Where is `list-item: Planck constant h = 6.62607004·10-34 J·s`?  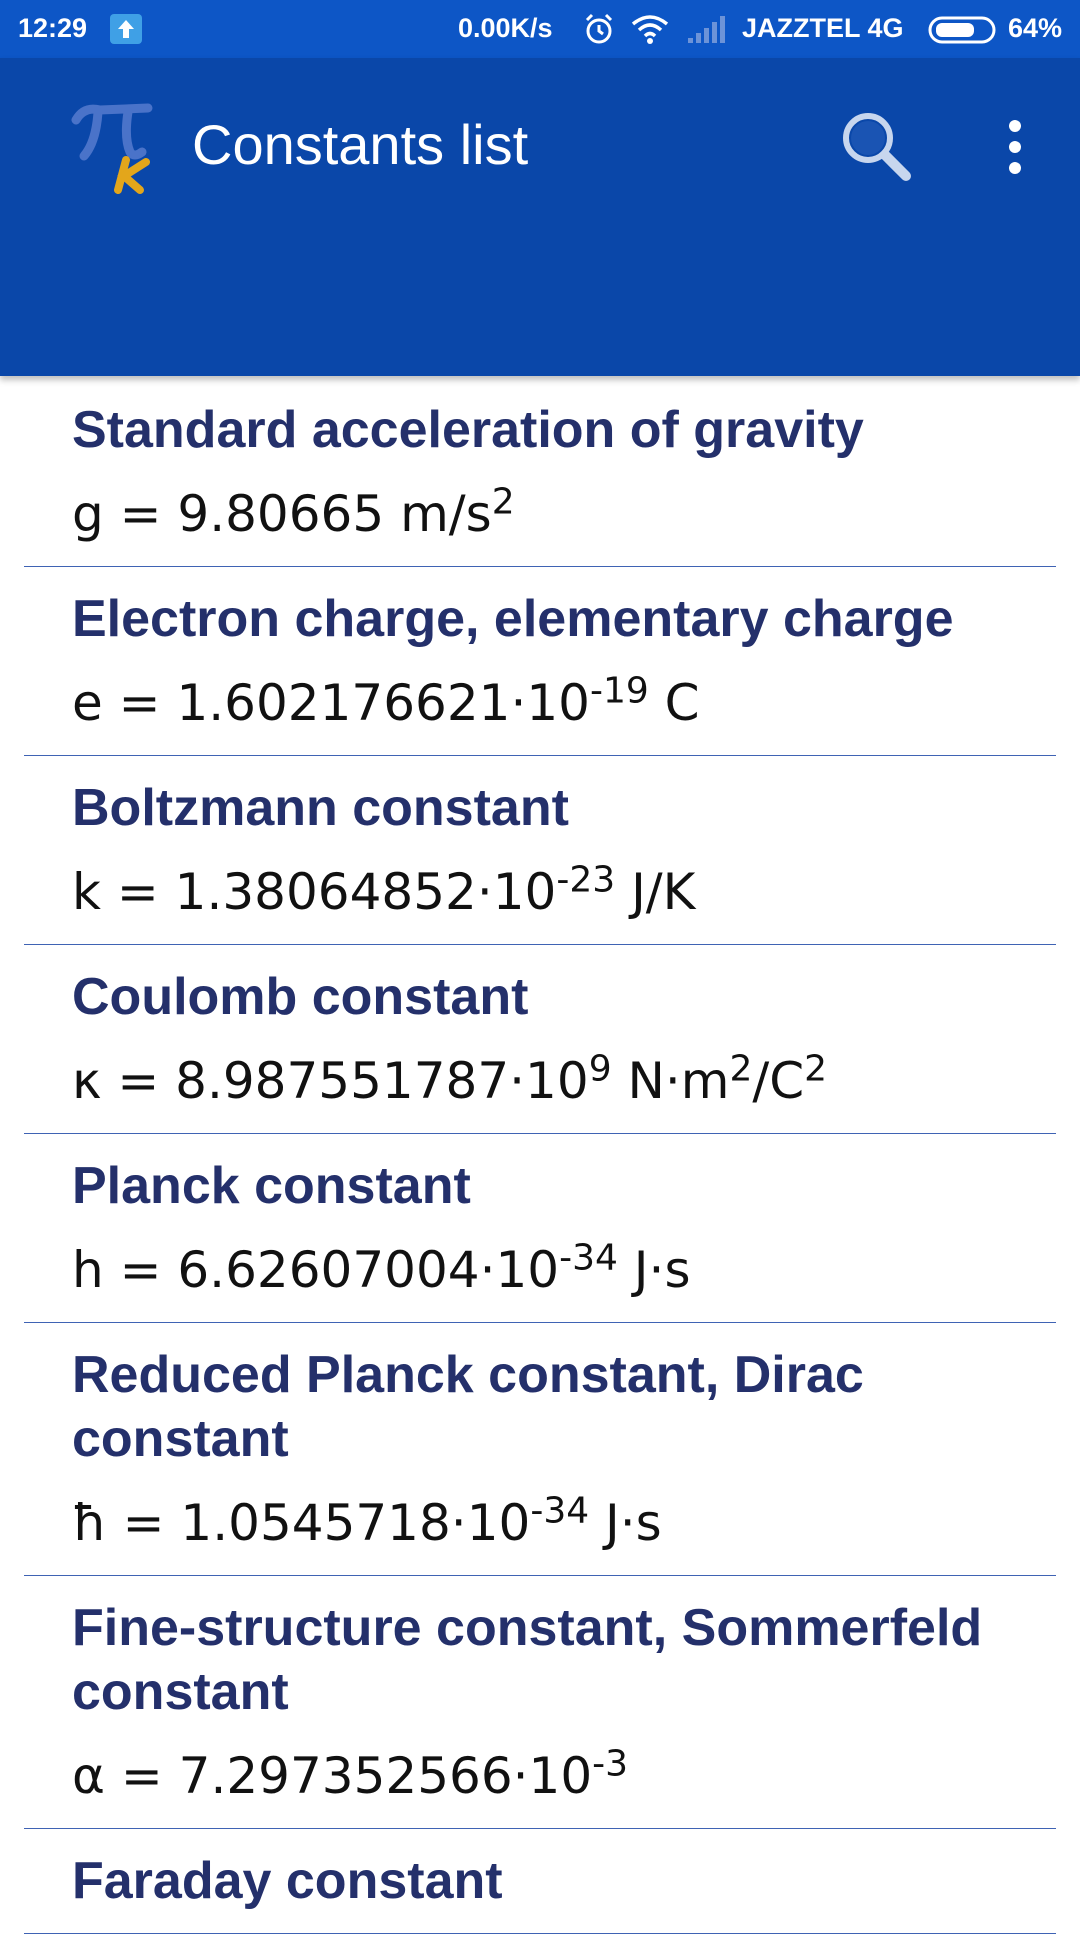
list-item: Planck constant h = 6.62607004·10-34 J·s is located at coordinates (540, 1228).